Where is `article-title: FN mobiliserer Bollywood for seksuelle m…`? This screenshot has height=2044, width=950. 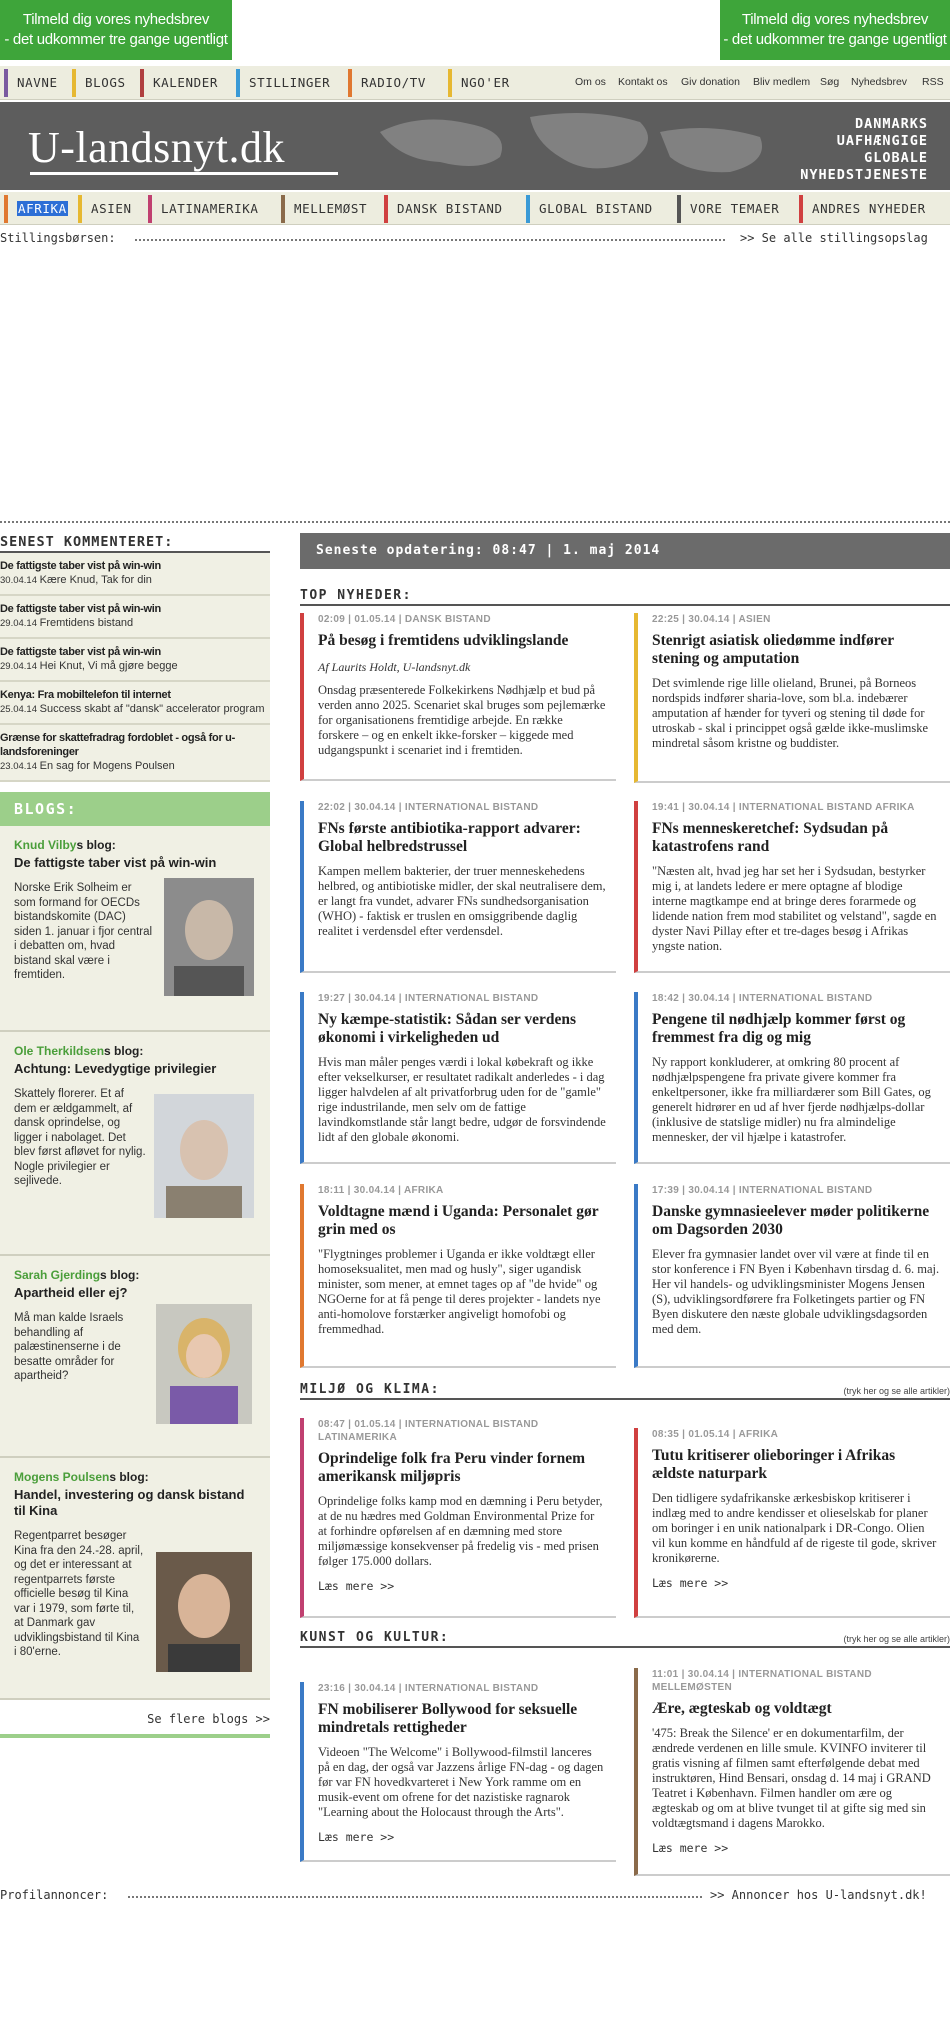
article-title: FN mobiliserer Bollywood for seksuelle m… is located at coordinates (462, 1719).